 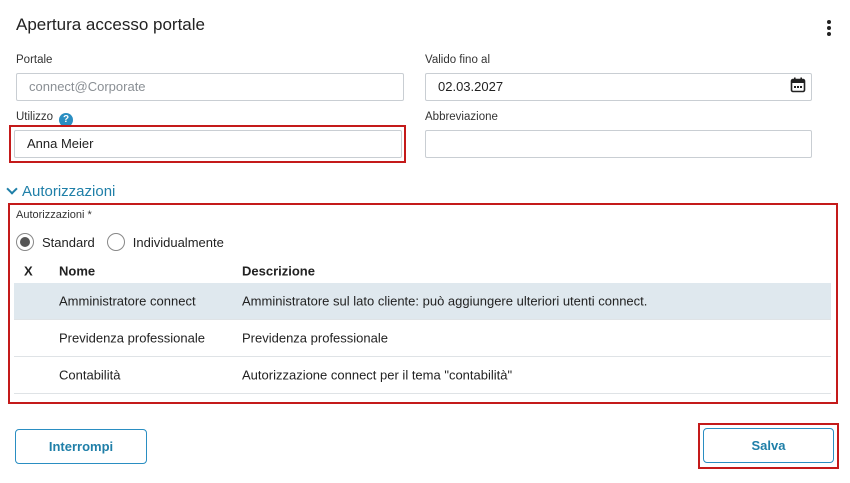 What do you see at coordinates (115, 242) in the screenshot?
I see `radio-individualmente` at bounding box center [115, 242].